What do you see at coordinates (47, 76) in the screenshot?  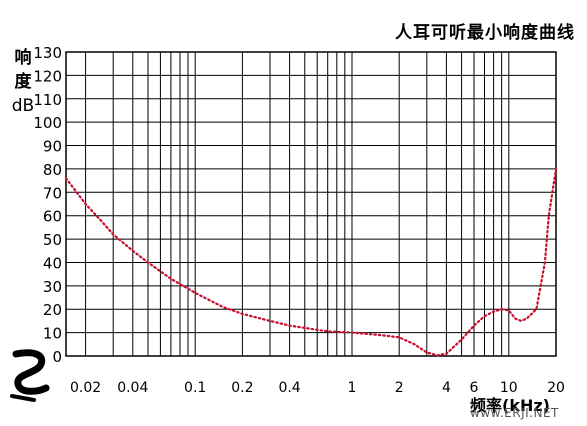 I see `y-tick-label: 120` at bounding box center [47, 76].